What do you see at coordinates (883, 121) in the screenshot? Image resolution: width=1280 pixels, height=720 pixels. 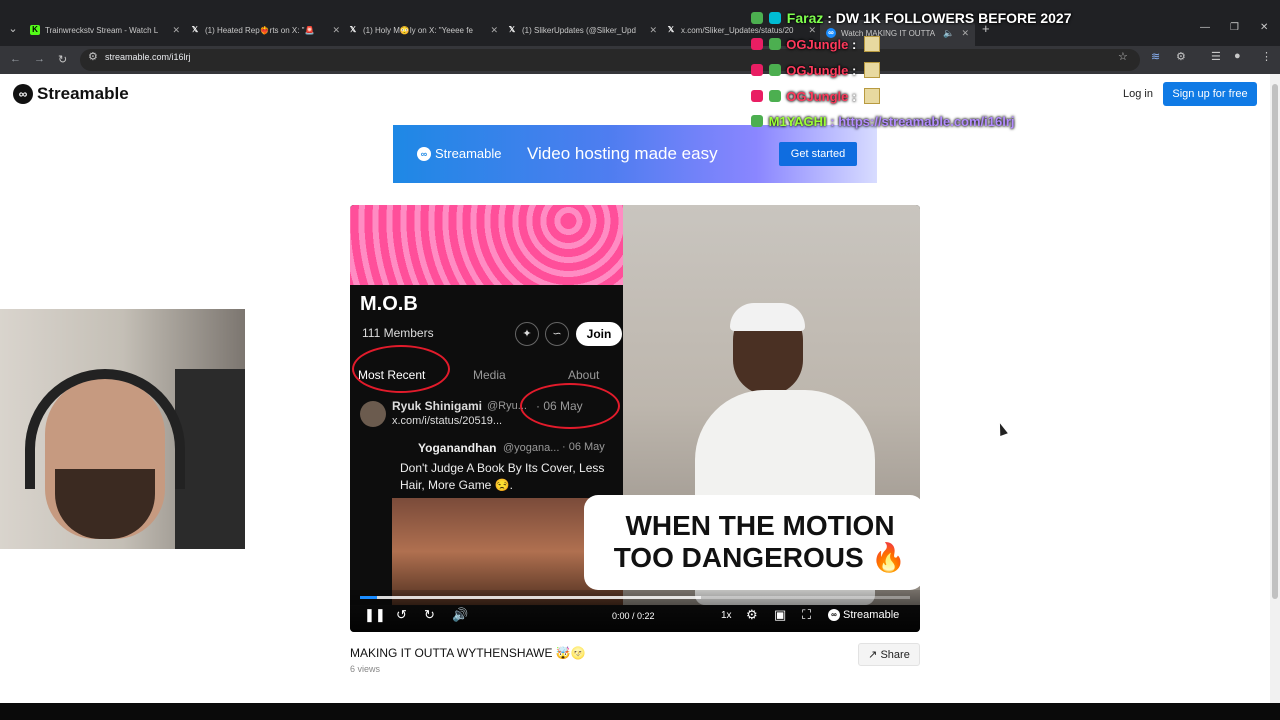 I see `chat-message: M1YAGHI : https://streamable.com/i16lrj` at bounding box center [883, 121].